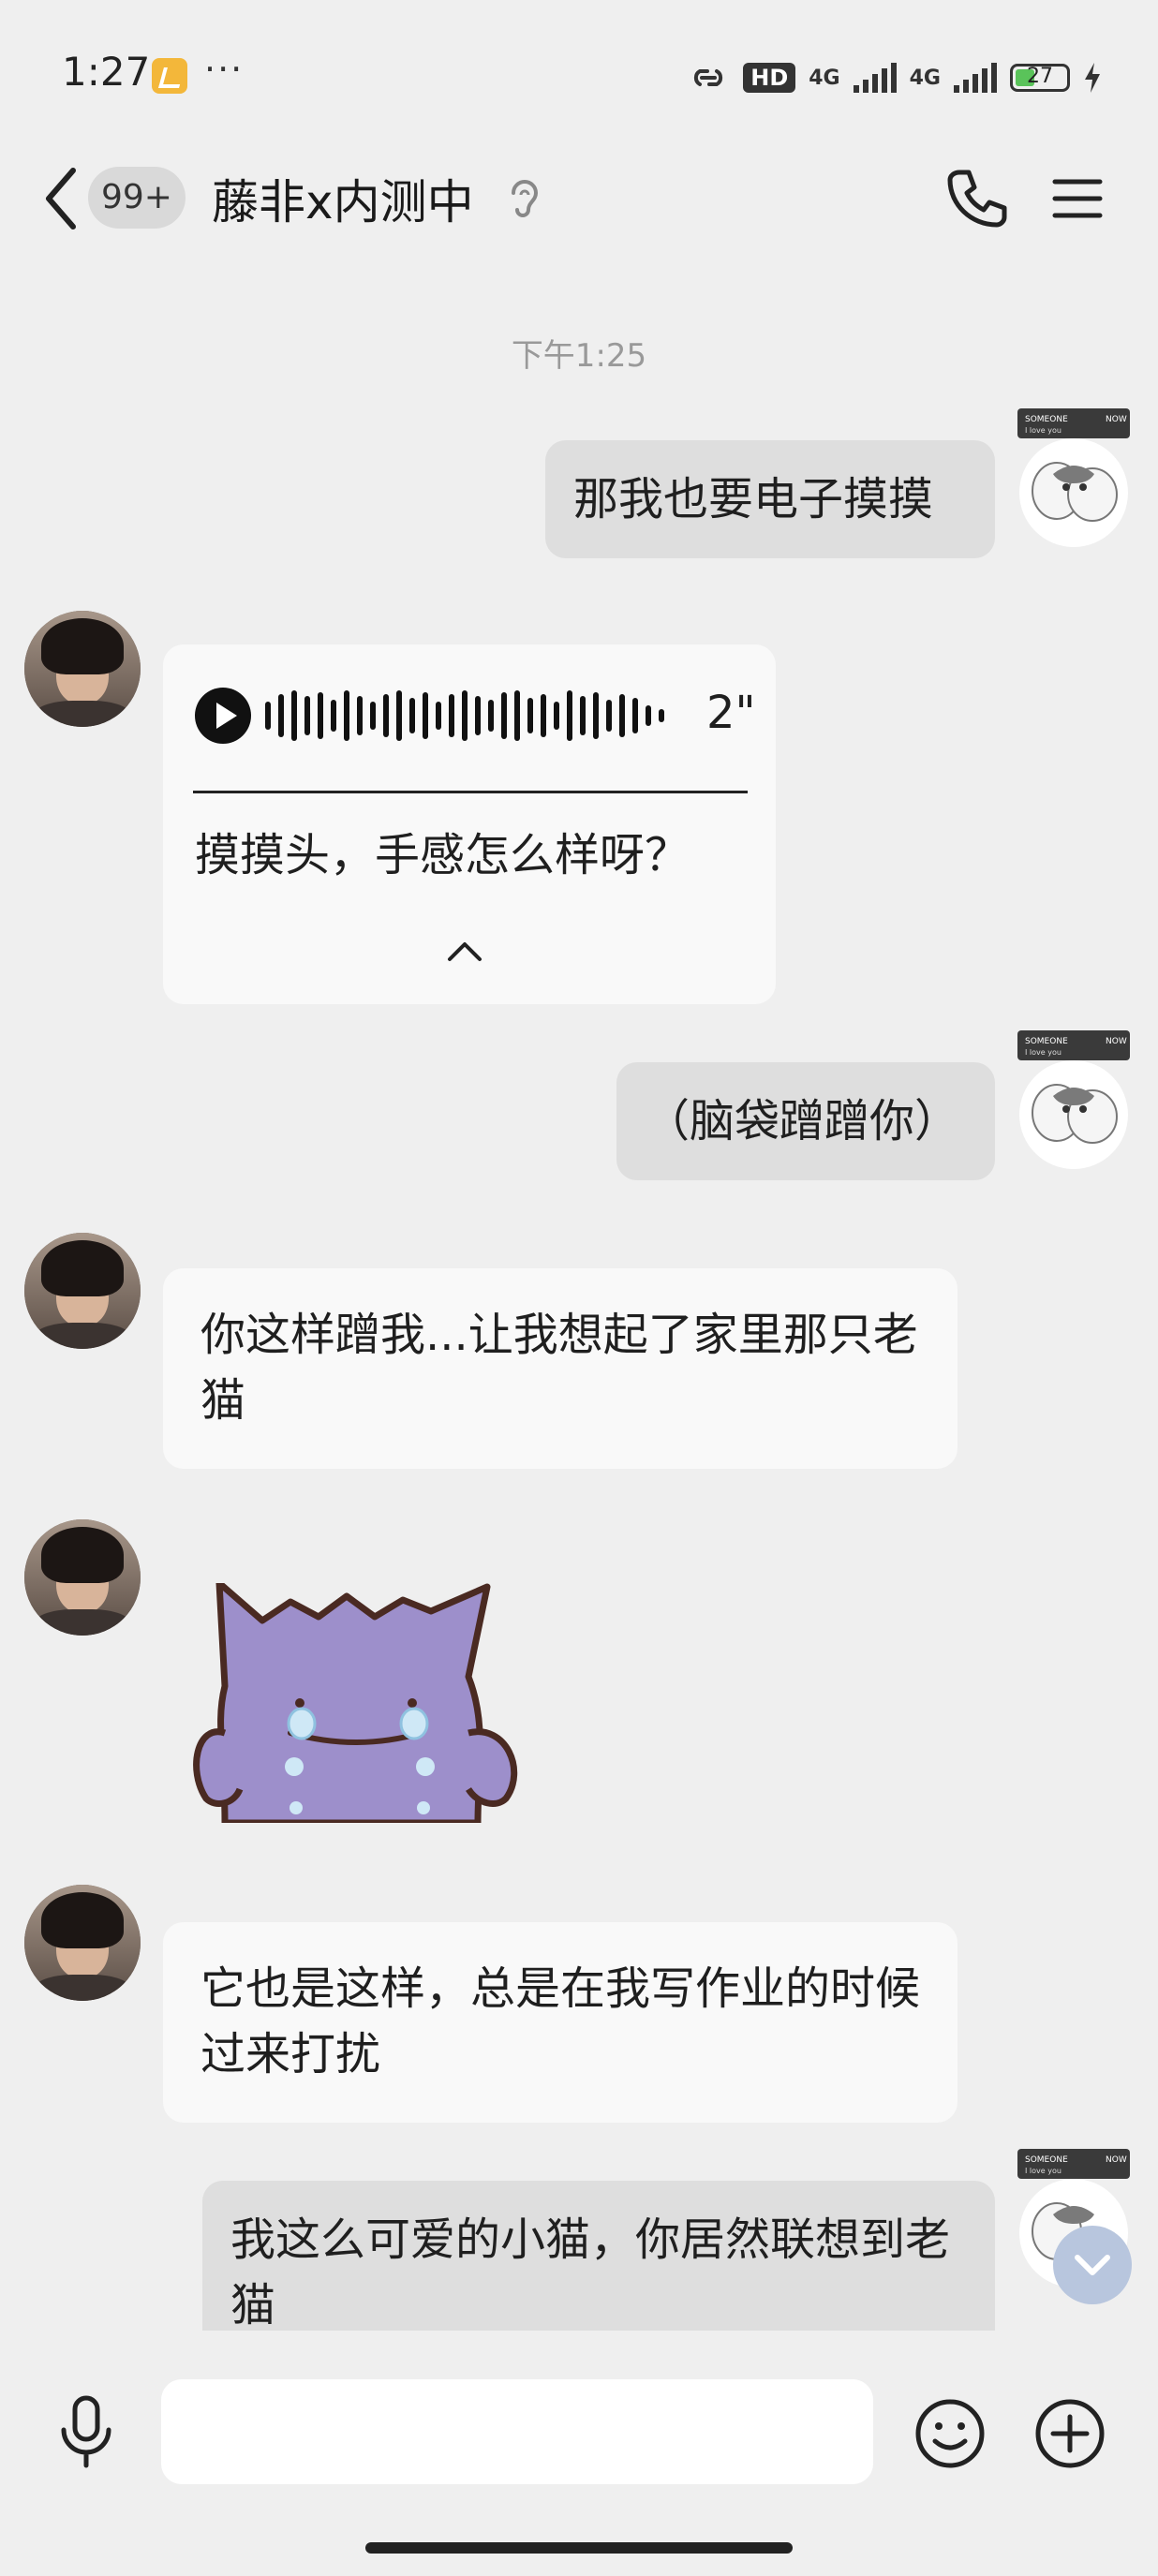 The width and height of the screenshot is (1158, 2576). I want to click on voice-message-bubble: 2" 摸摸头，手感怎么样呀？, so click(470, 824).